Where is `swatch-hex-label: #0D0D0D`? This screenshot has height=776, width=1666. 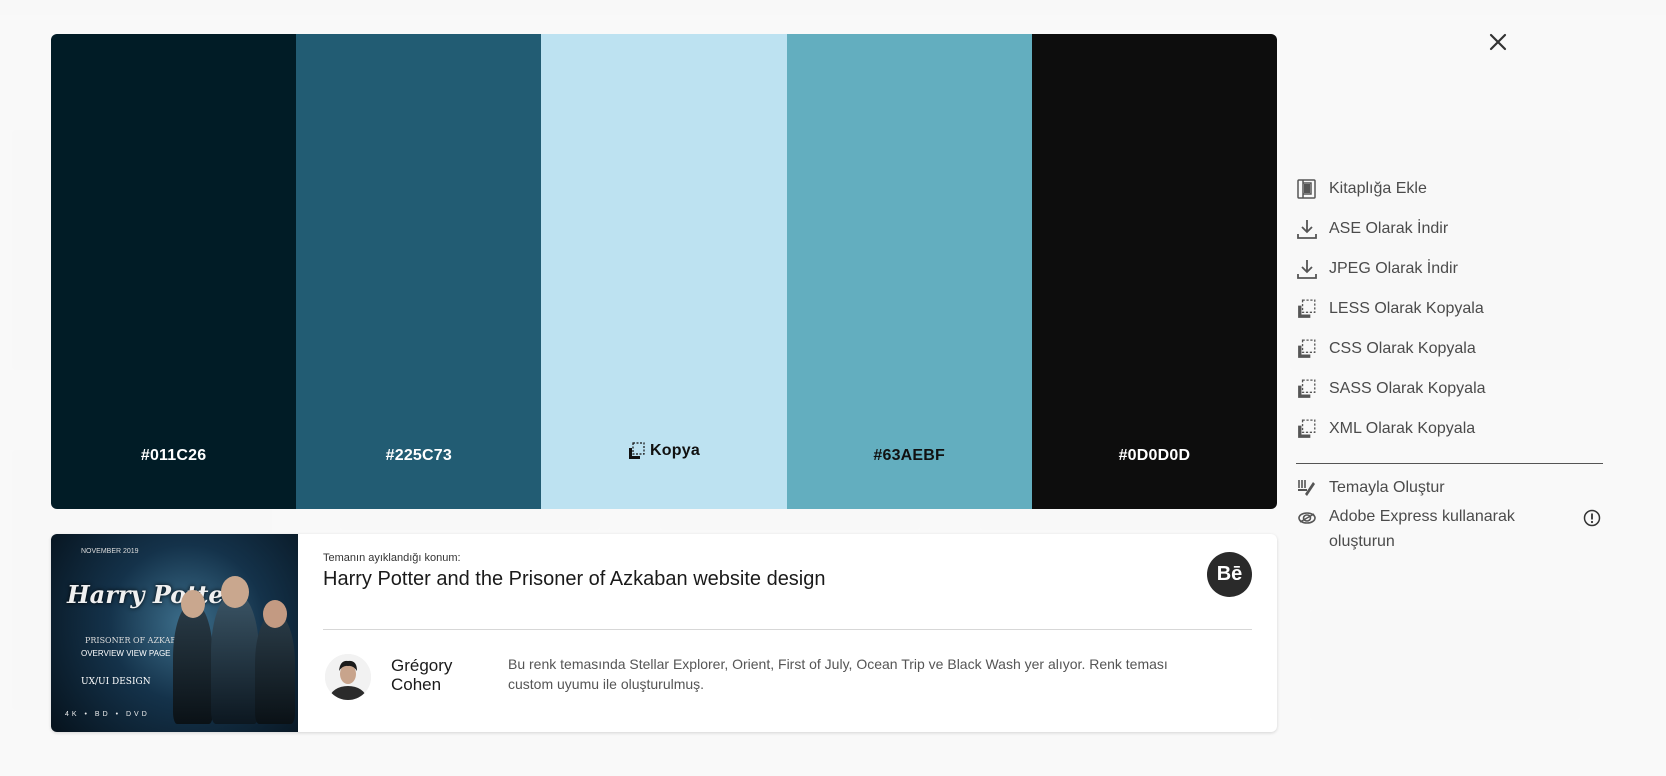 swatch-hex-label: #0D0D0D is located at coordinates (1154, 455).